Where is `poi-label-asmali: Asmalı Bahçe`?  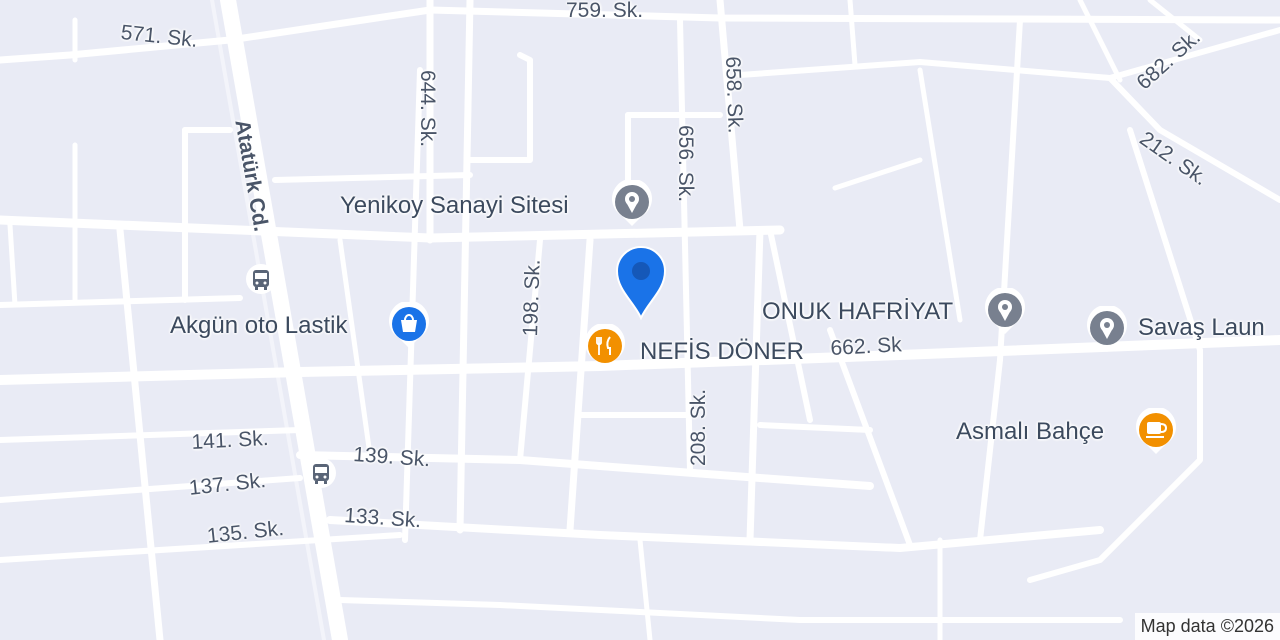
poi-label-asmali: Asmalı Bahçe is located at coordinates (1030, 432).